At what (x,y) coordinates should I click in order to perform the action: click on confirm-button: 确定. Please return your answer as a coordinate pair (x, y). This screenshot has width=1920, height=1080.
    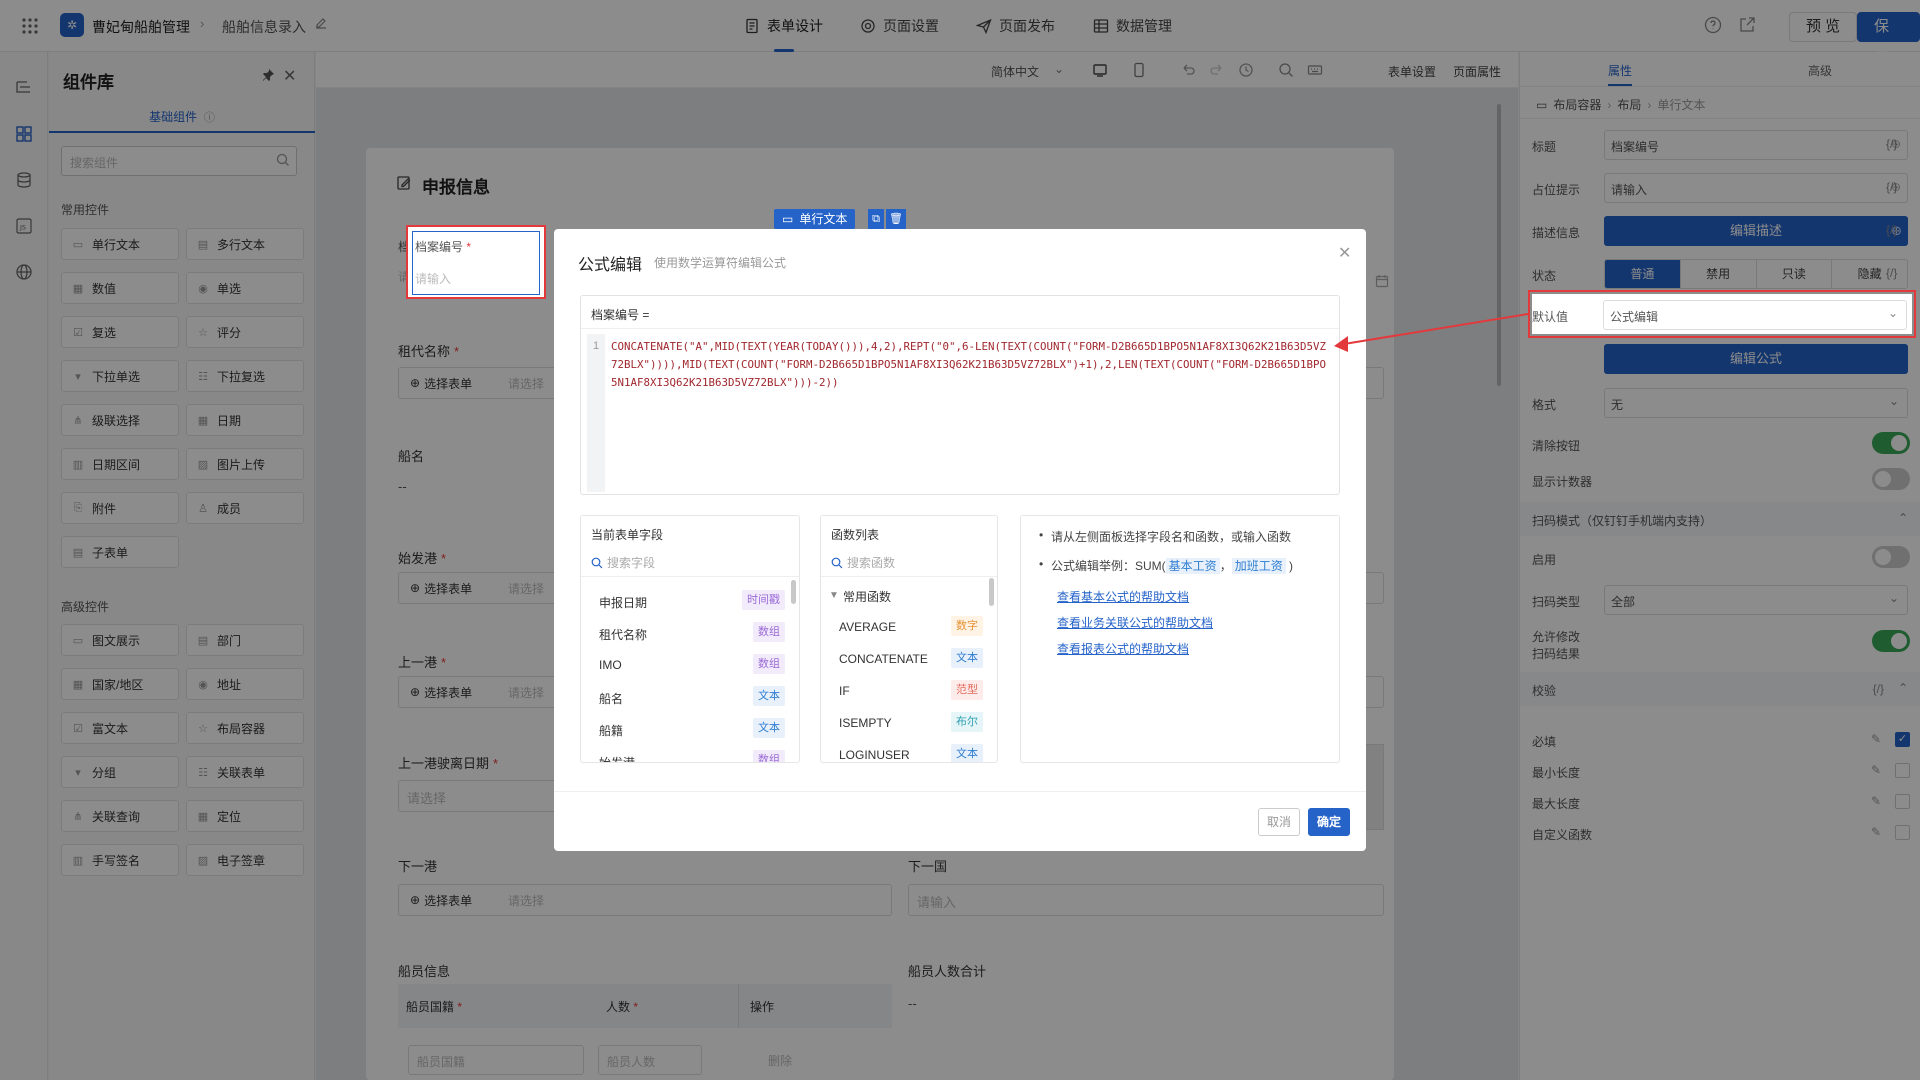
    Looking at the image, I should click on (1329, 822).